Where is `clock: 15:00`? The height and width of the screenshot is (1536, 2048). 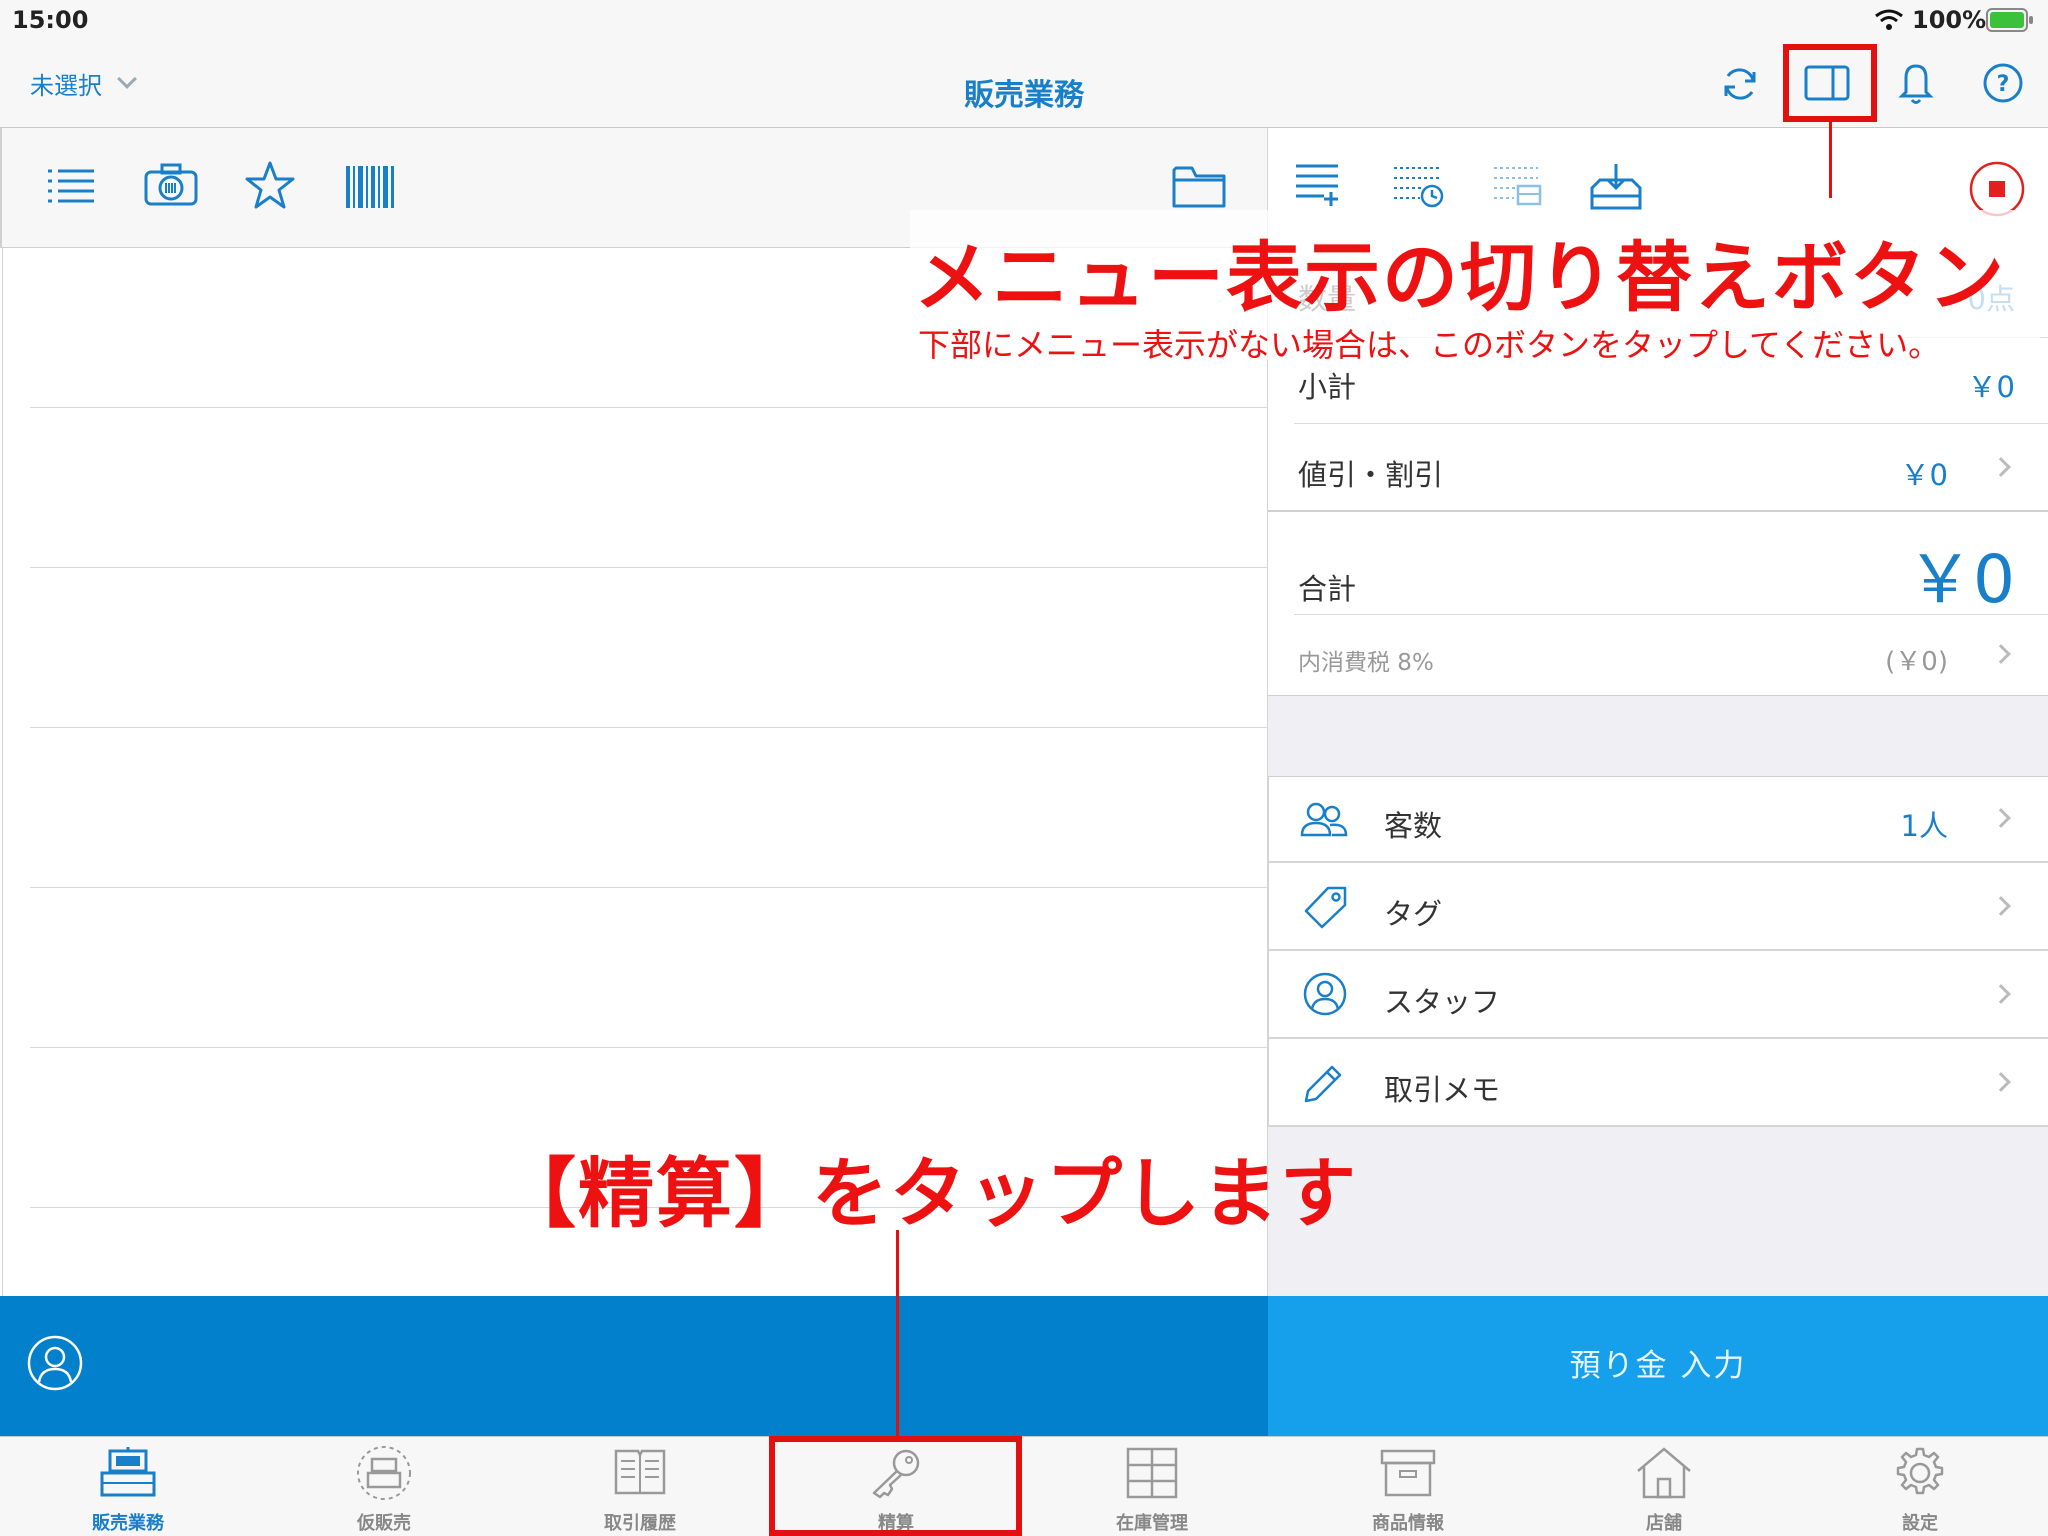 clock: 15:00 is located at coordinates (50, 20).